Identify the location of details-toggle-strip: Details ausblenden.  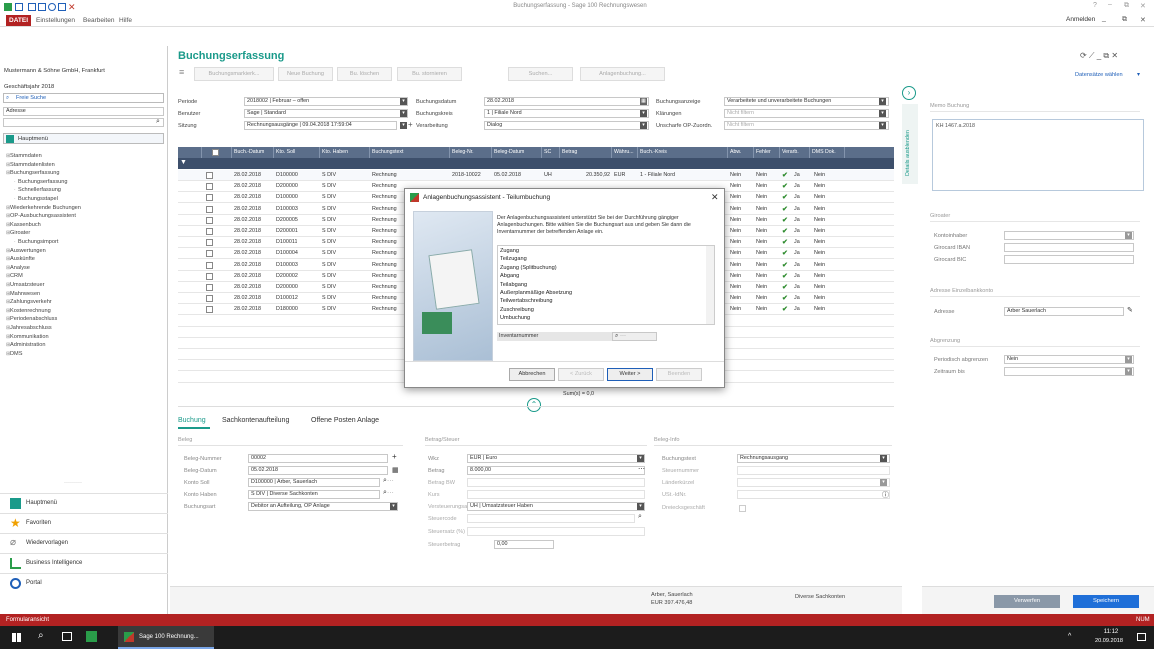
(910, 144).